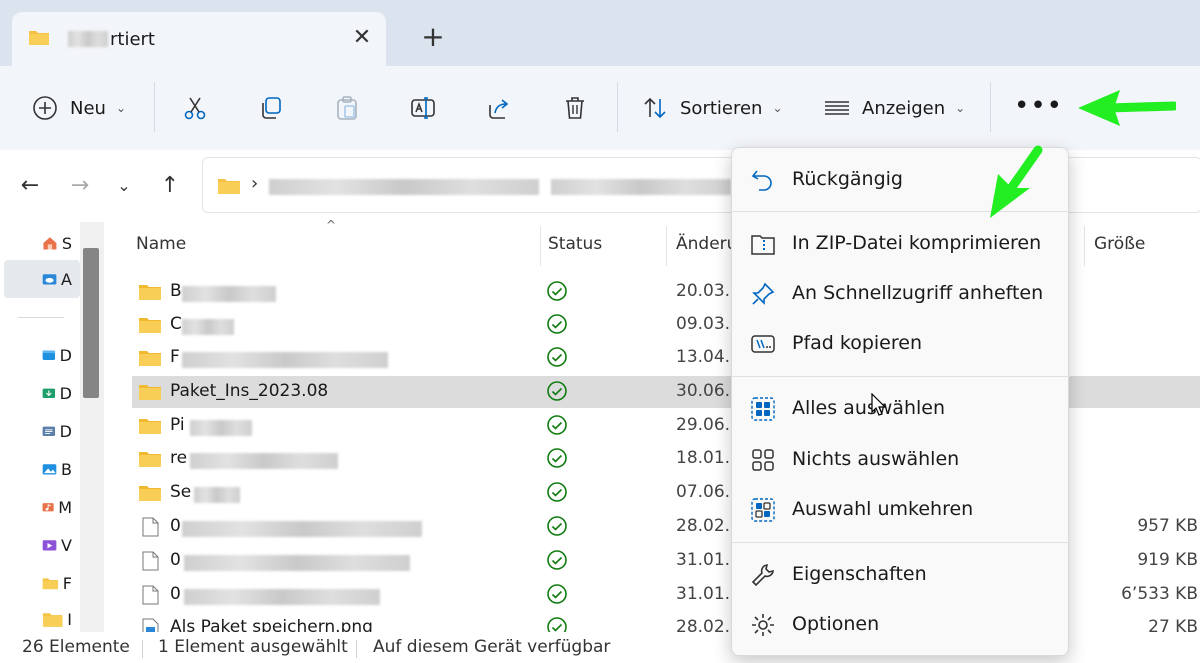 This screenshot has width=1200, height=663. I want to click on menu-item-select-none: Nichts auswählen, so click(901, 459).